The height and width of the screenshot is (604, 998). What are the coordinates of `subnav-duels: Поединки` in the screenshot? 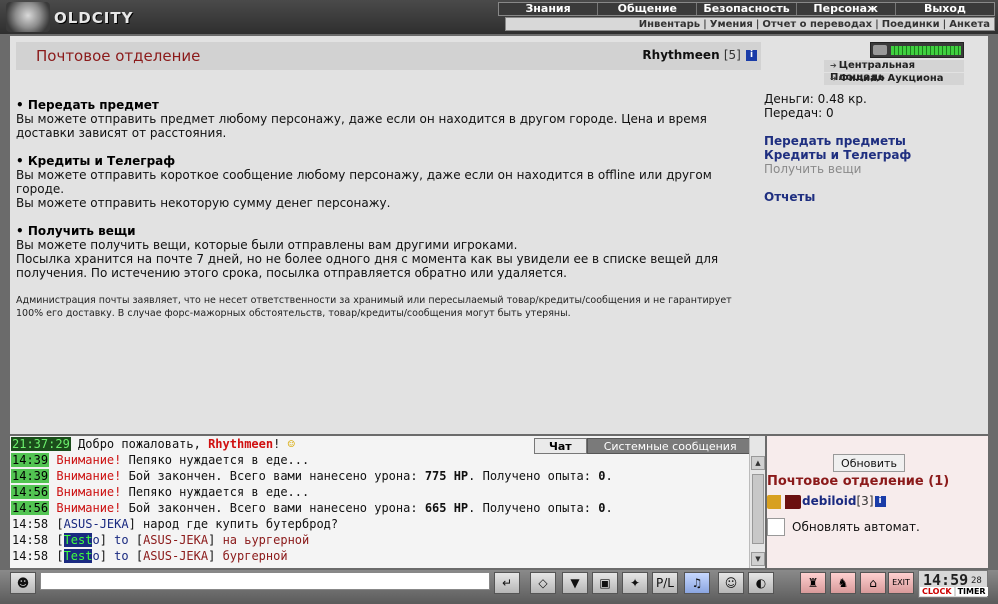 It's located at (911, 24).